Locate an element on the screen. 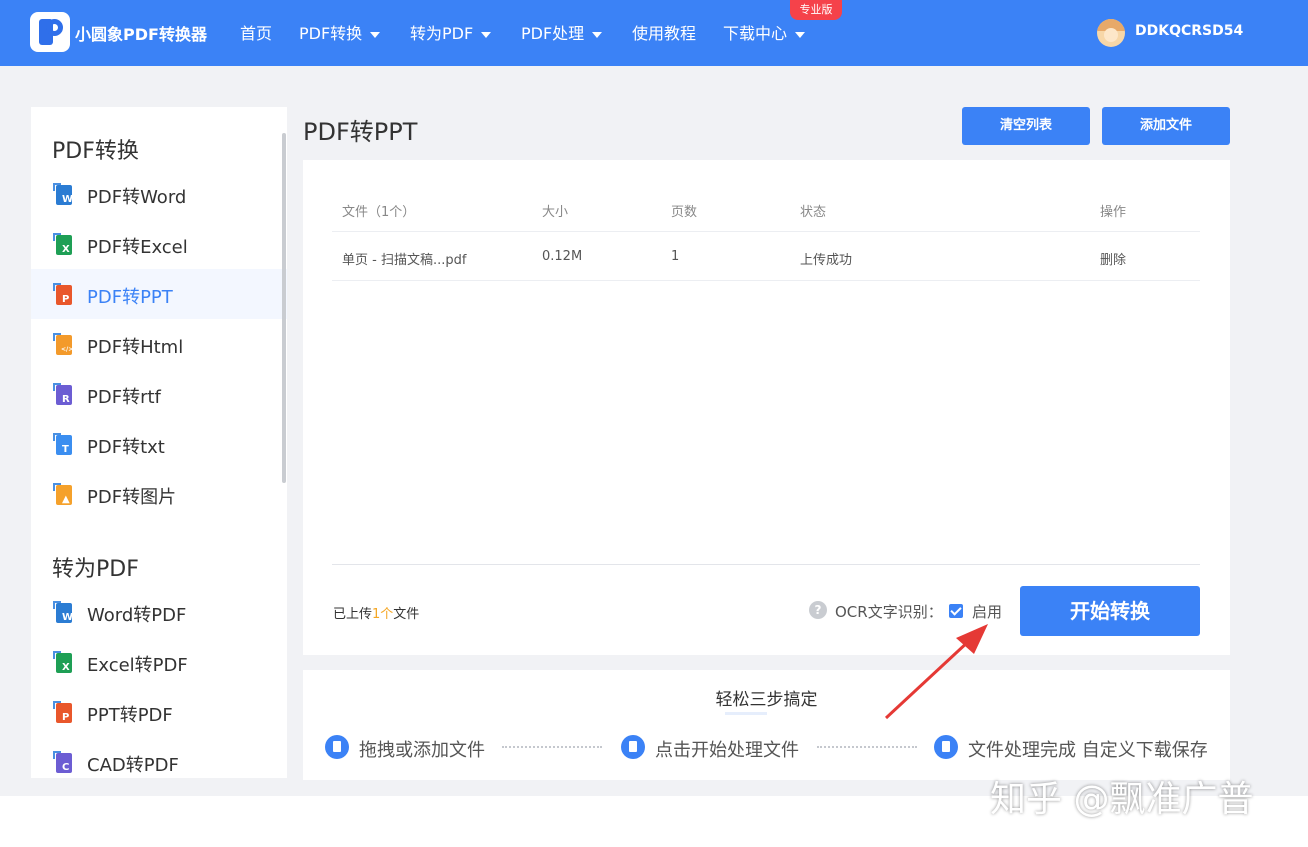 The width and height of the screenshot is (1308, 847). start-convert-button: 开始转换 is located at coordinates (1110, 611).